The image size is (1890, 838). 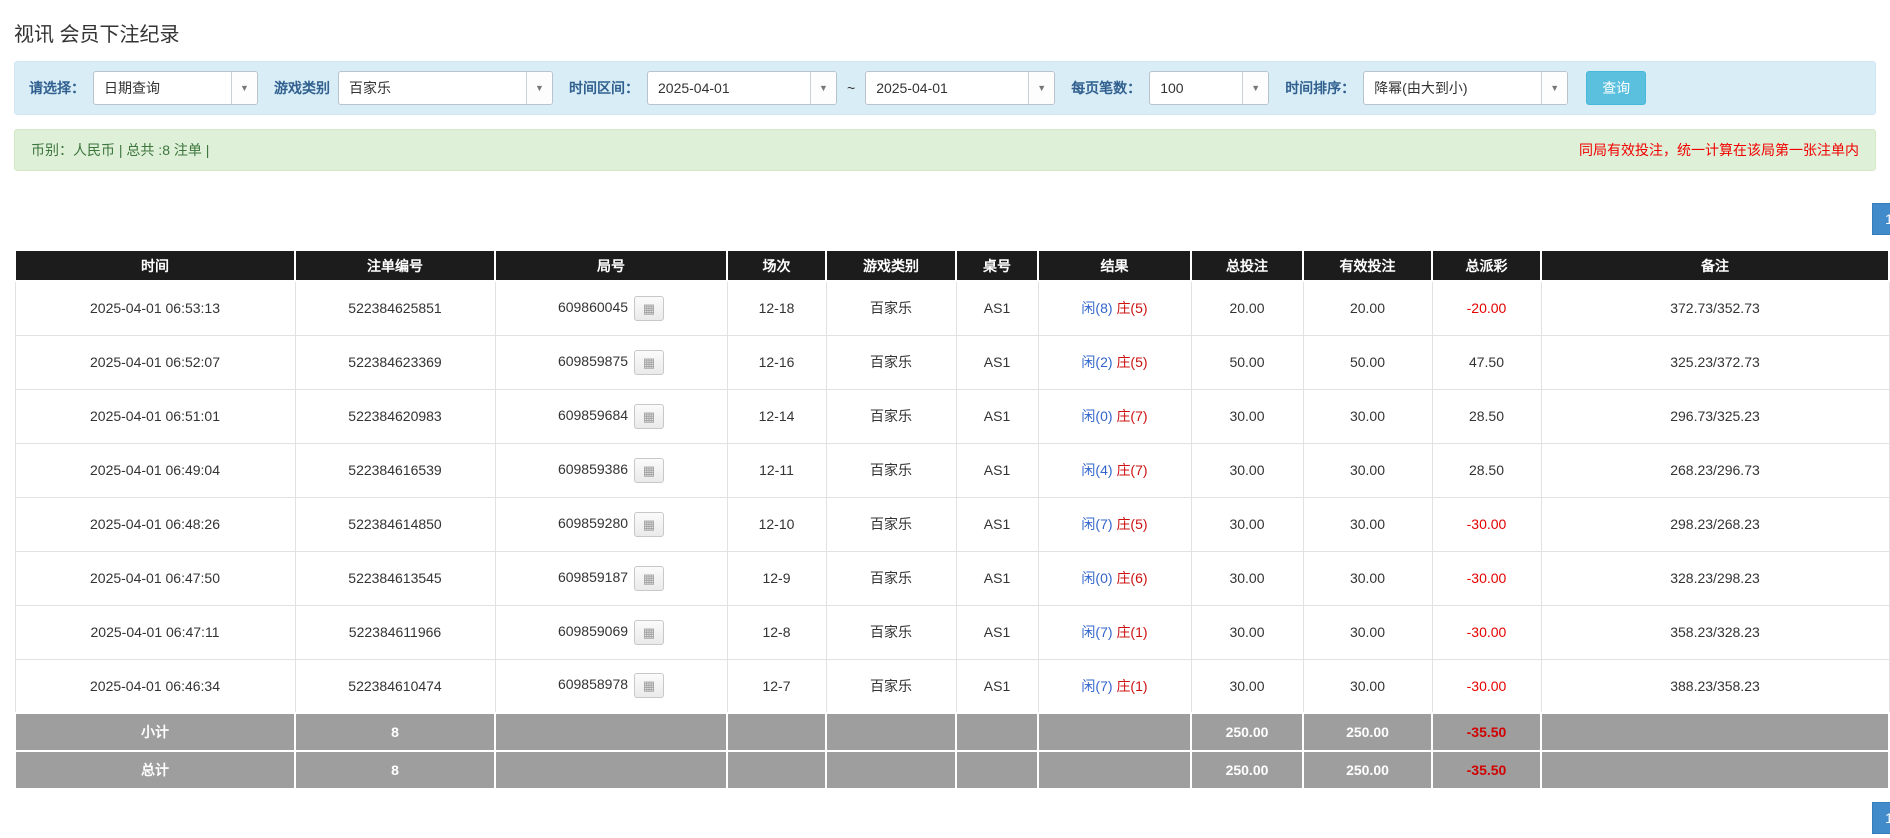 What do you see at coordinates (302, 88) in the screenshot?
I see `game-type-label: 游戏类别` at bounding box center [302, 88].